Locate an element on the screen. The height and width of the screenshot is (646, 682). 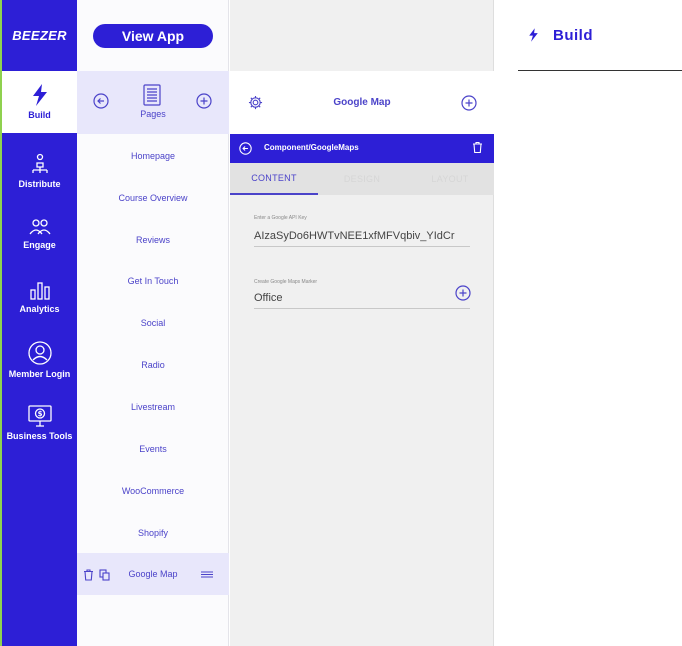
page-item-radio: Radio is located at coordinates (153, 365).